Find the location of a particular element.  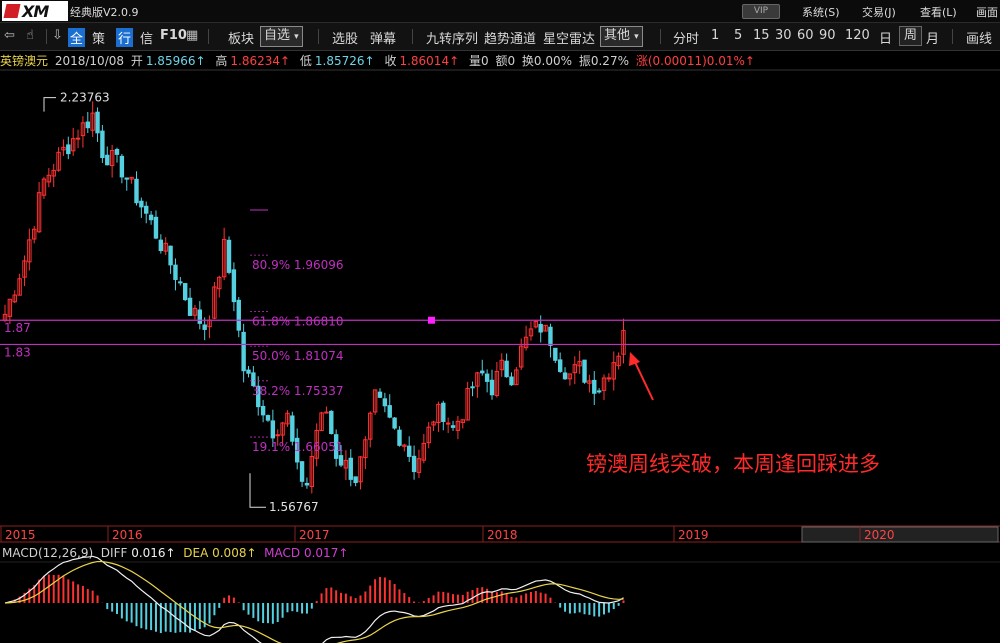

max-marker is located at coordinates (49, 104).